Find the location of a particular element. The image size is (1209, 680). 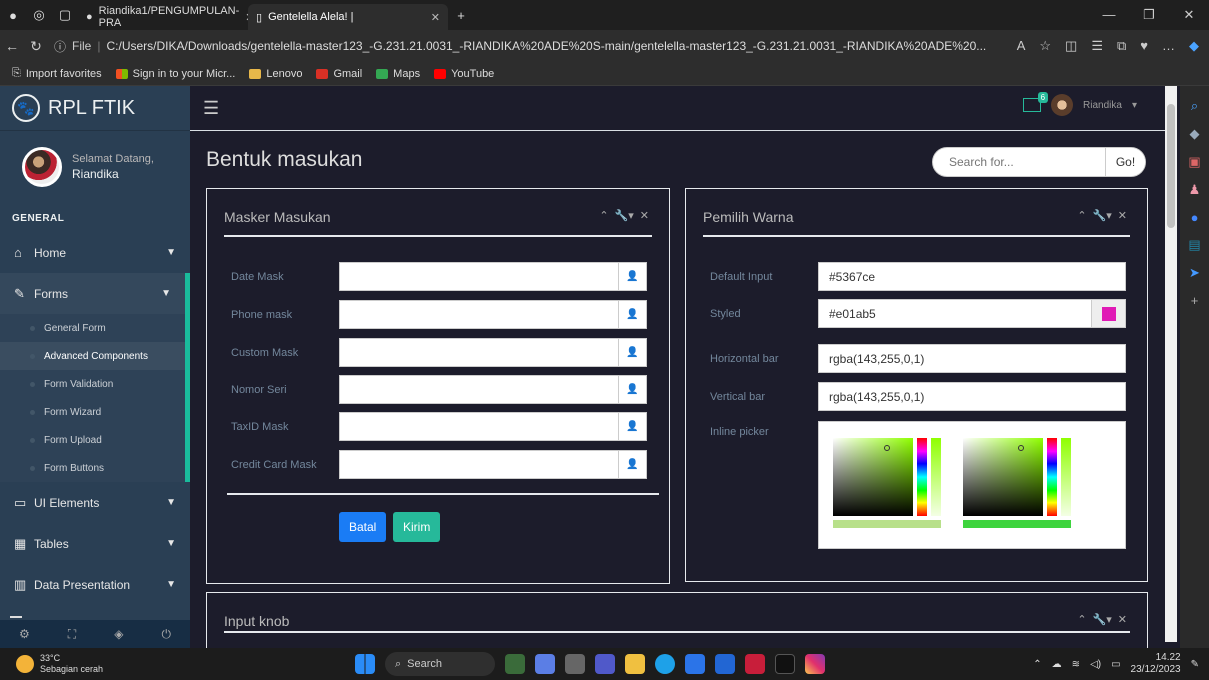

cloud-icon: ☁ is located at coordinates (1057, 664).